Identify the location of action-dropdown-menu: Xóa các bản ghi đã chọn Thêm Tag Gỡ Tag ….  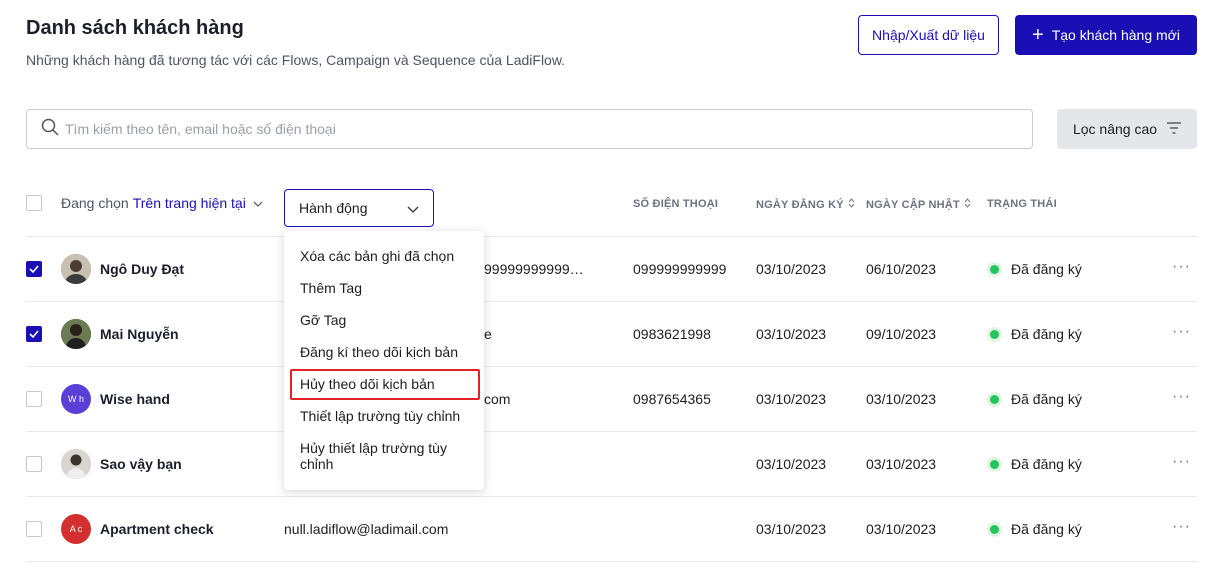
(384, 360).